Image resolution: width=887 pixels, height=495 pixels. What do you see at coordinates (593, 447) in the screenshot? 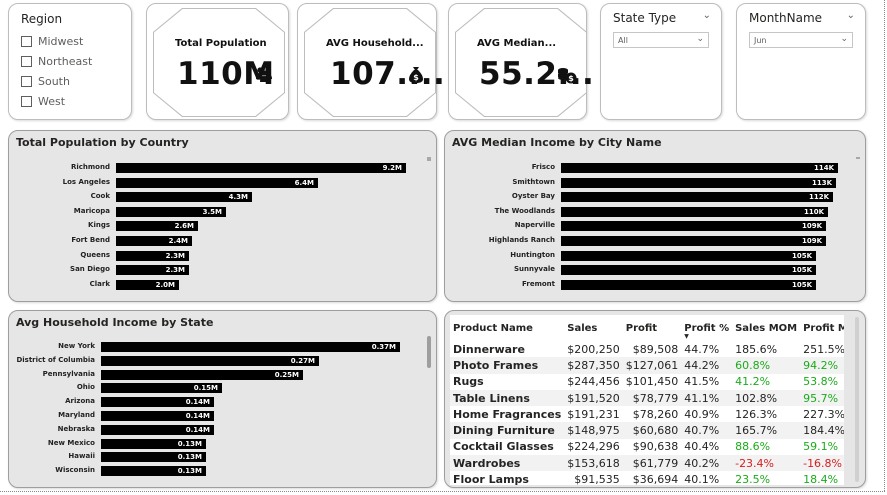
I see `table-cell: $224,296` at bounding box center [593, 447].